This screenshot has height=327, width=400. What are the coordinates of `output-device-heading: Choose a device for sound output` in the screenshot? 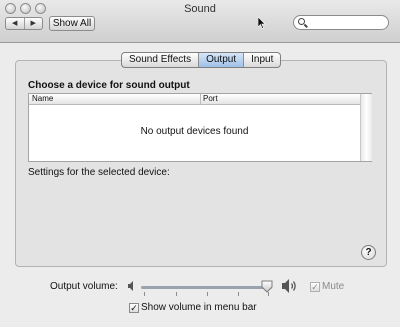 It's located at (109, 85).